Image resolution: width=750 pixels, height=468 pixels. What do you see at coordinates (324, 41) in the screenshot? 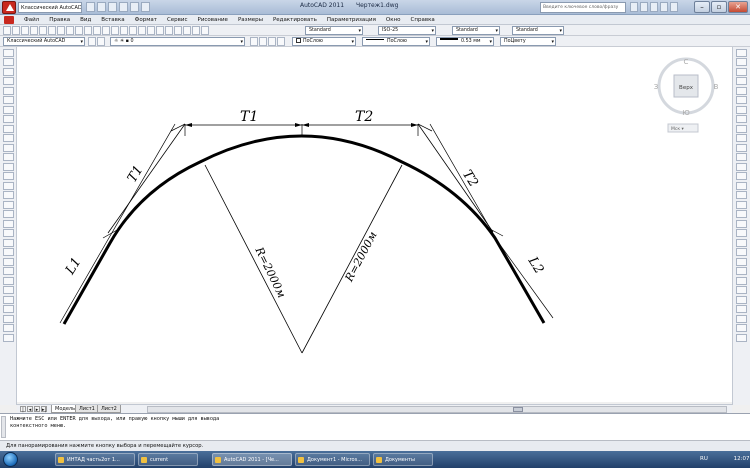
I see `color-select: ПоСлою` at bounding box center [324, 41].